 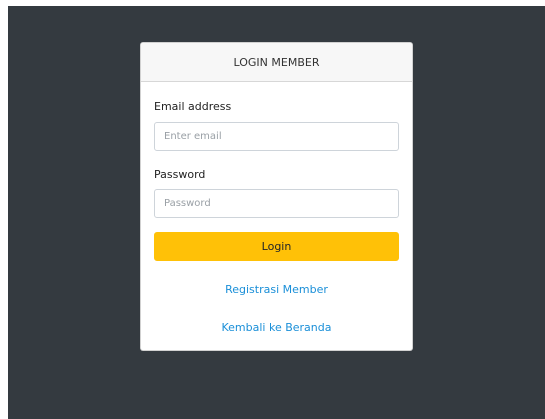 I want to click on email-label: Email address, so click(x=193, y=106).